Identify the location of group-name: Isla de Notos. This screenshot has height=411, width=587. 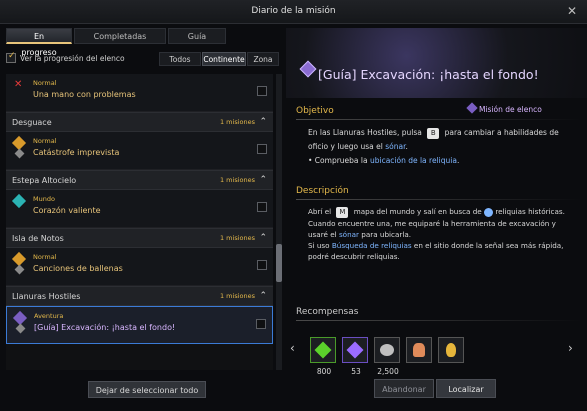
(38, 238).